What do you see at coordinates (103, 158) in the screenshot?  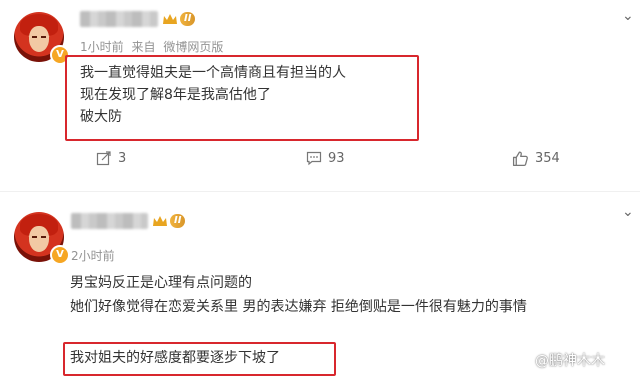 I see `share-icon` at bounding box center [103, 158].